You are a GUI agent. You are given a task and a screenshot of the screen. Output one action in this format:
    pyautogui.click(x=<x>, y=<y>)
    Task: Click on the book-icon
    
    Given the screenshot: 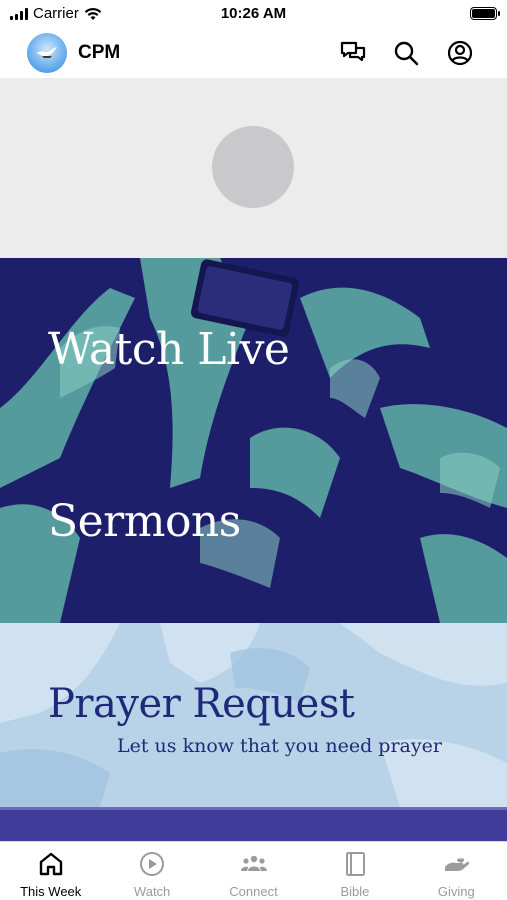 What is the action you would take?
    pyautogui.click(x=355, y=864)
    